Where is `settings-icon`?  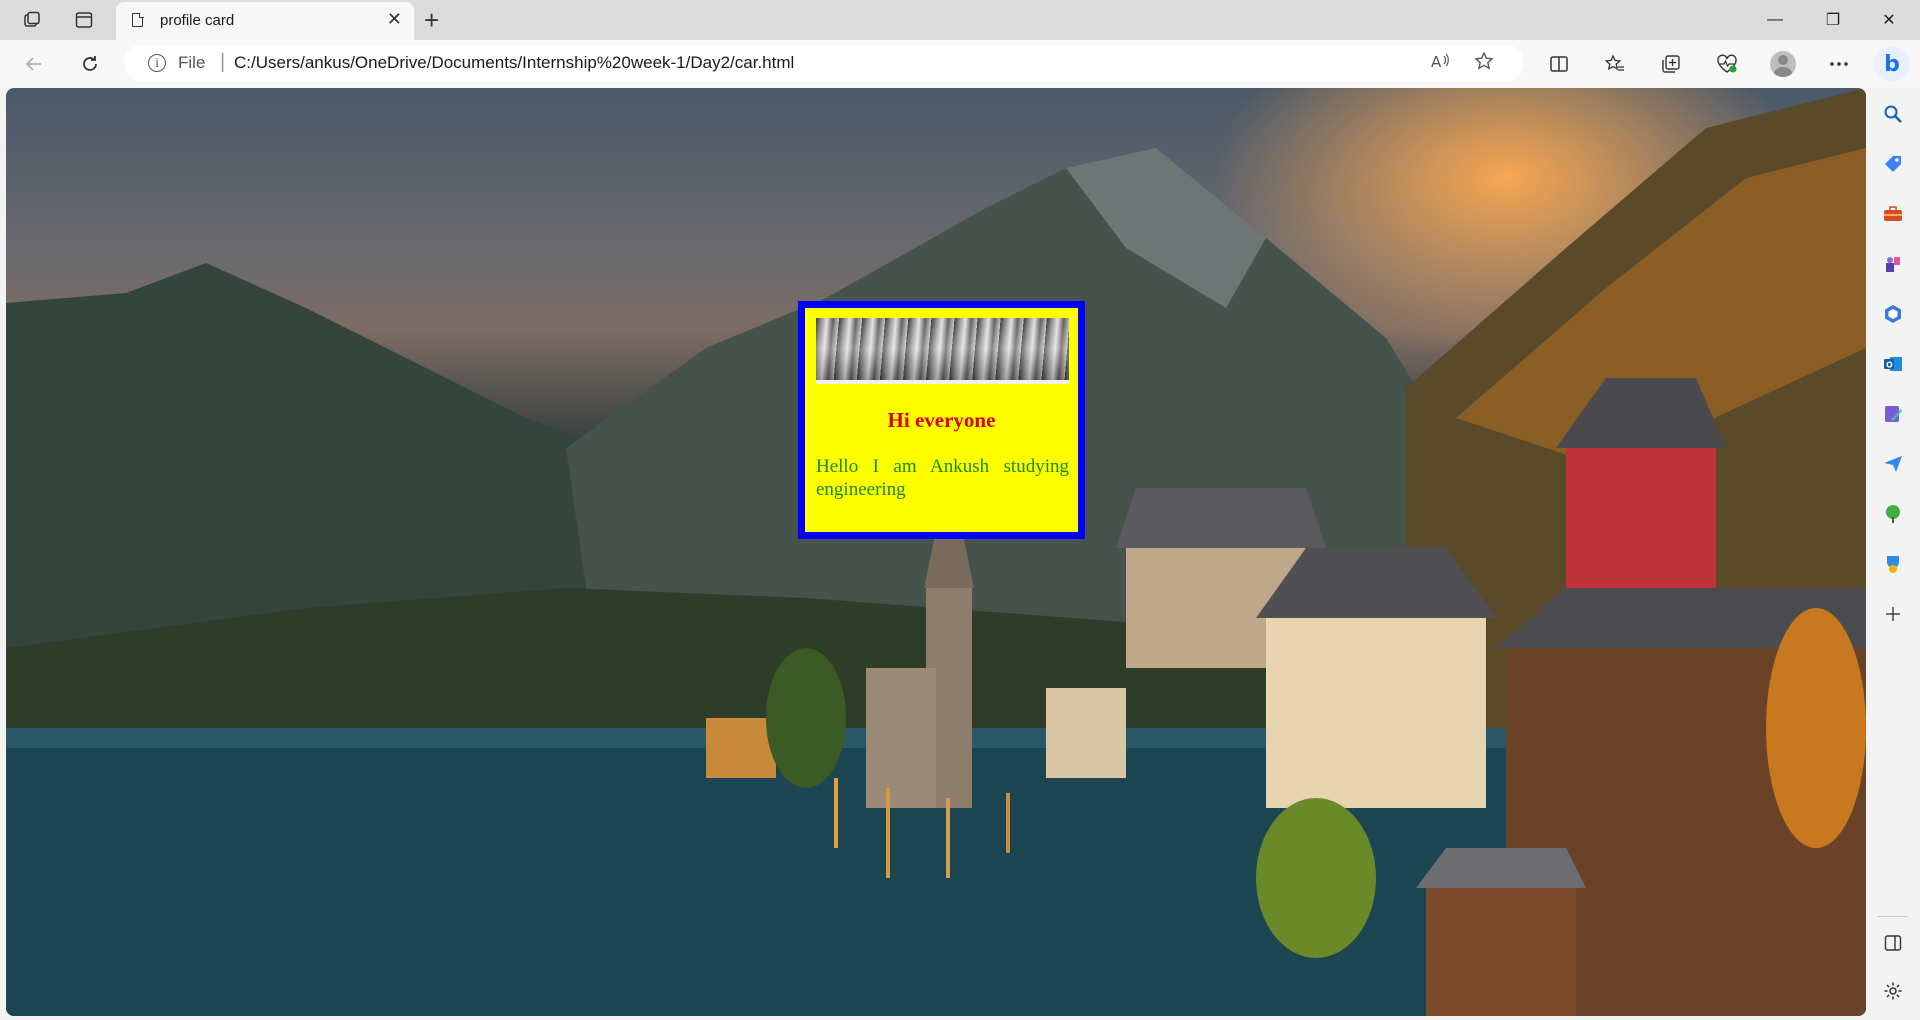
settings-icon is located at coordinates (1893, 991).